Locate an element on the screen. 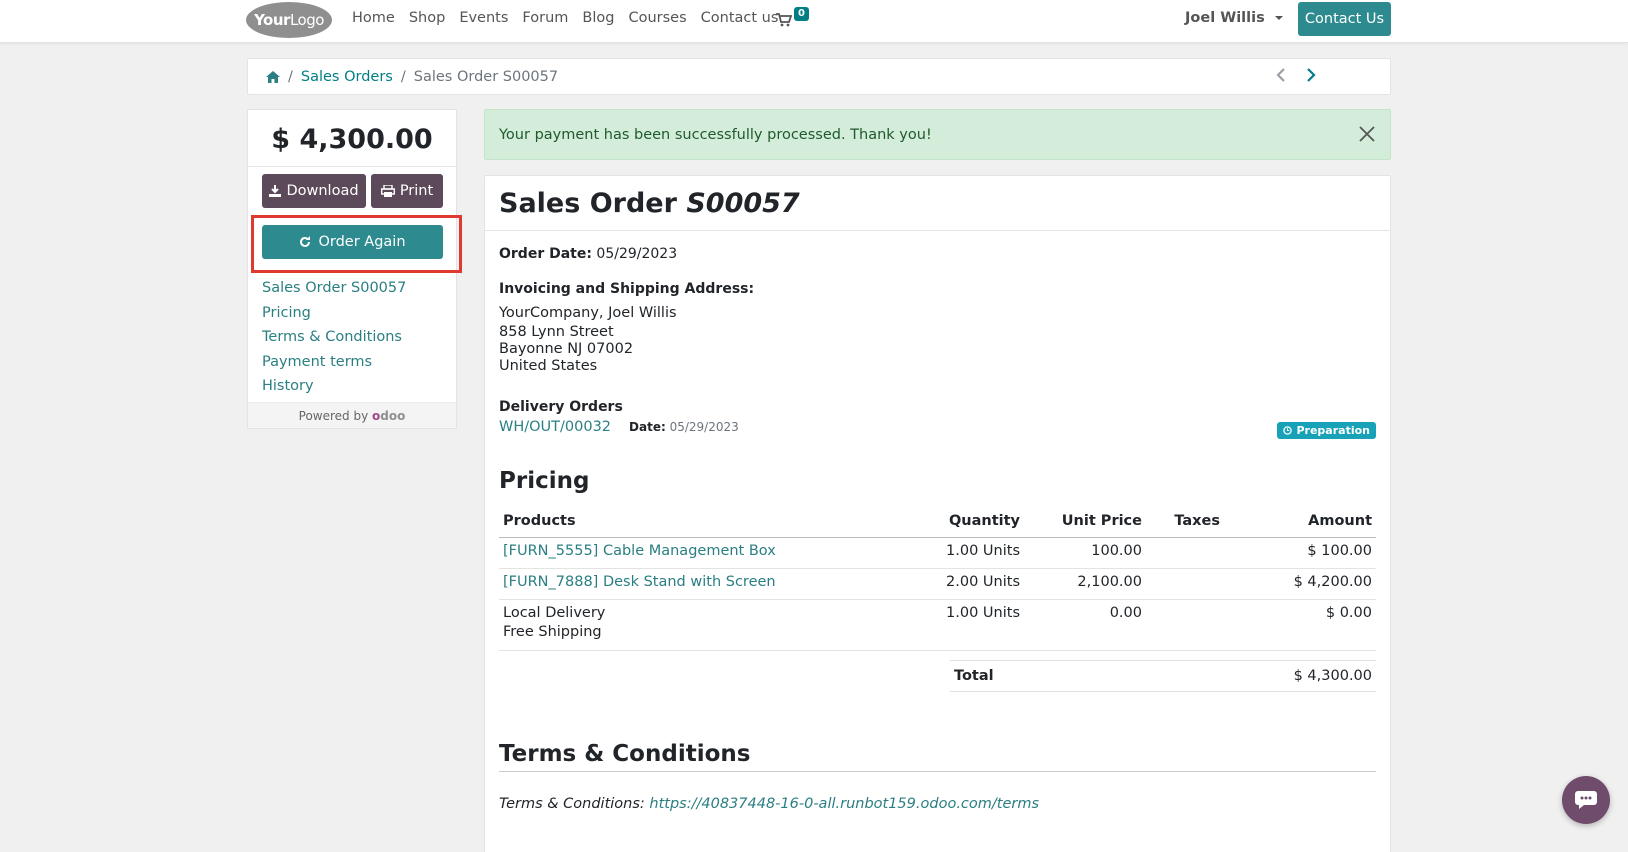 The width and height of the screenshot is (1628, 852). user-dropdown: Joel Willis is located at coordinates (1234, 18).